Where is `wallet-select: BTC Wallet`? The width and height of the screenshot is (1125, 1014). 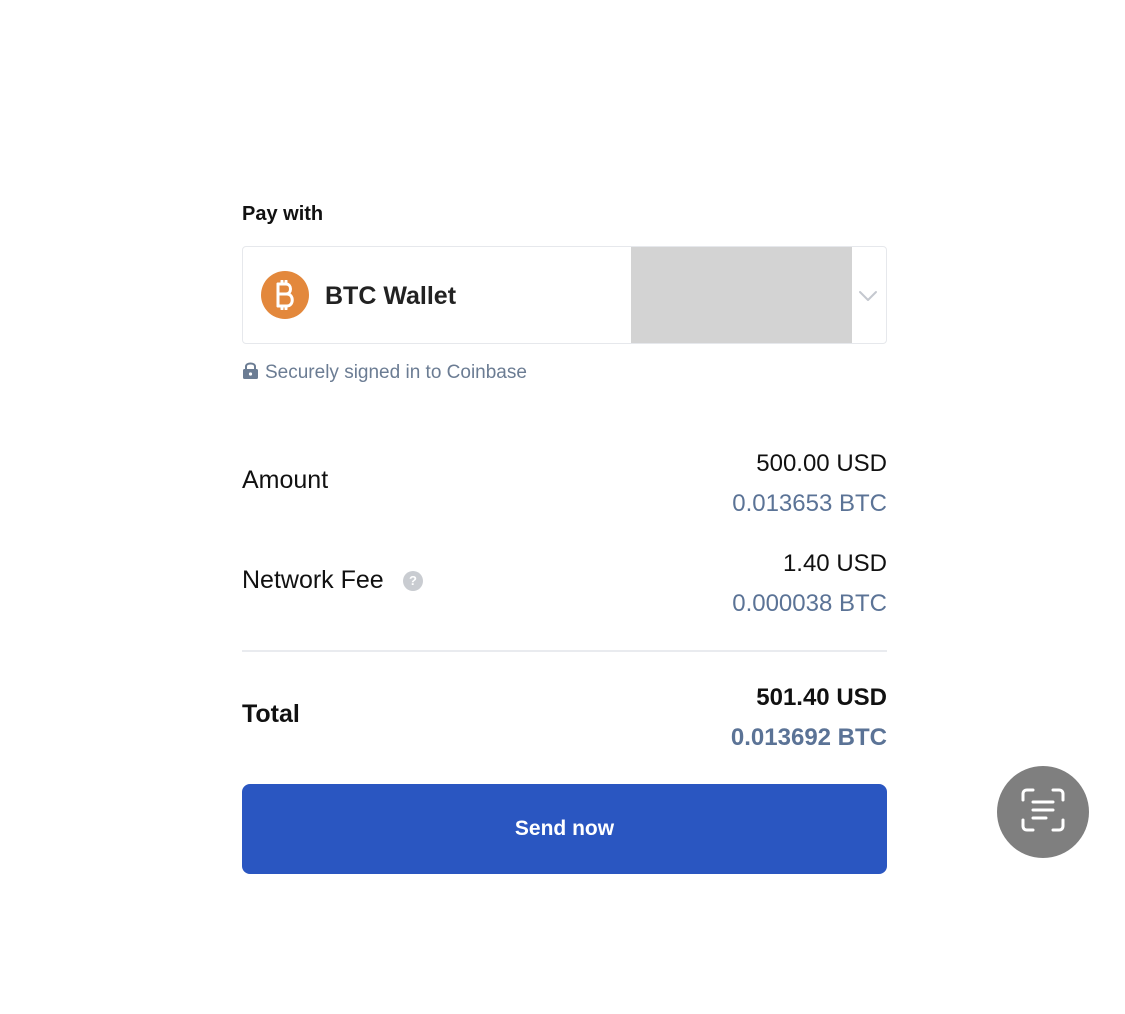
wallet-select: BTC Wallet is located at coordinates (564, 295).